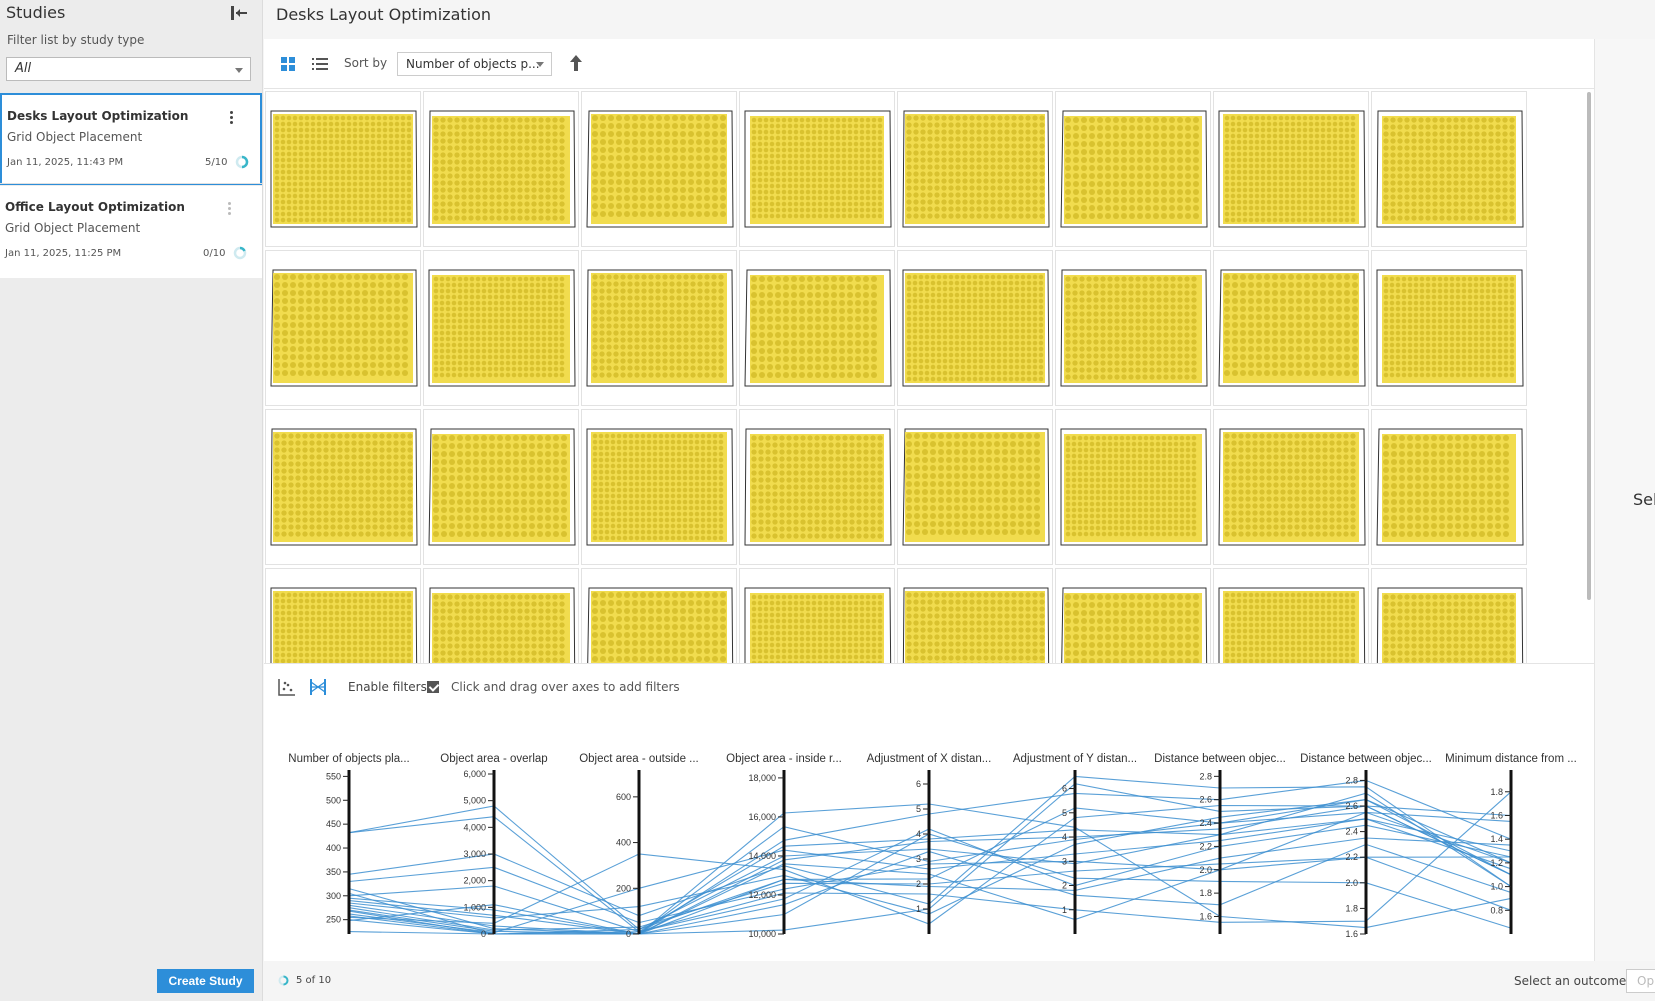 The width and height of the screenshot is (1655, 1001). Describe the element at coordinates (474, 774) in the screenshot. I see `axis-tick-label: 6,000` at that location.